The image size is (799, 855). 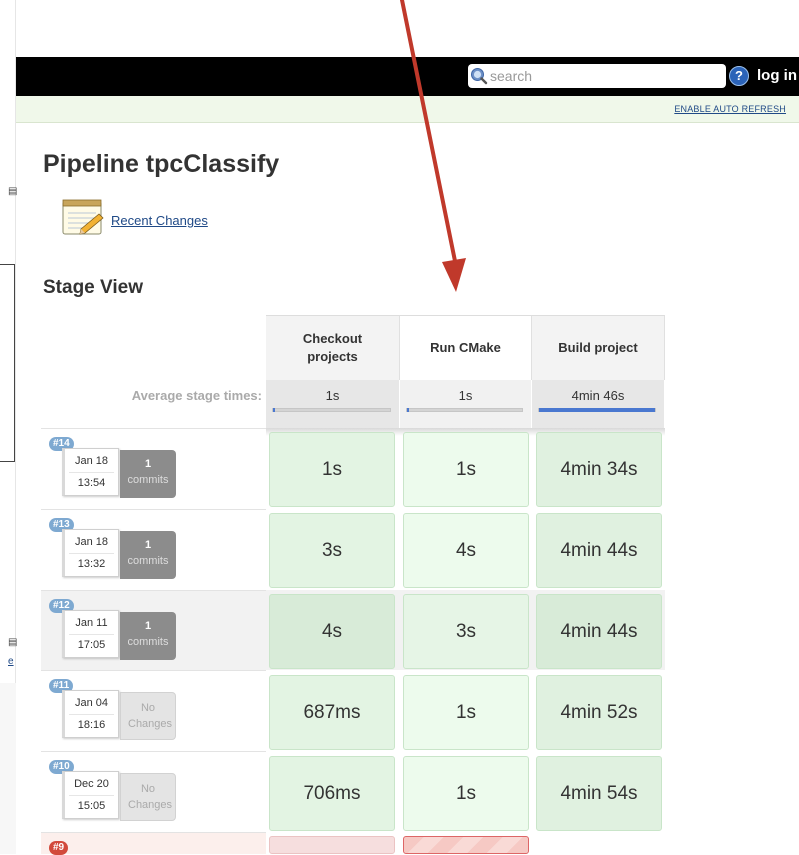 What do you see at coordinates (479, 76) in the screenshot?
I see `search-icon` at bounding box center [479, 76].